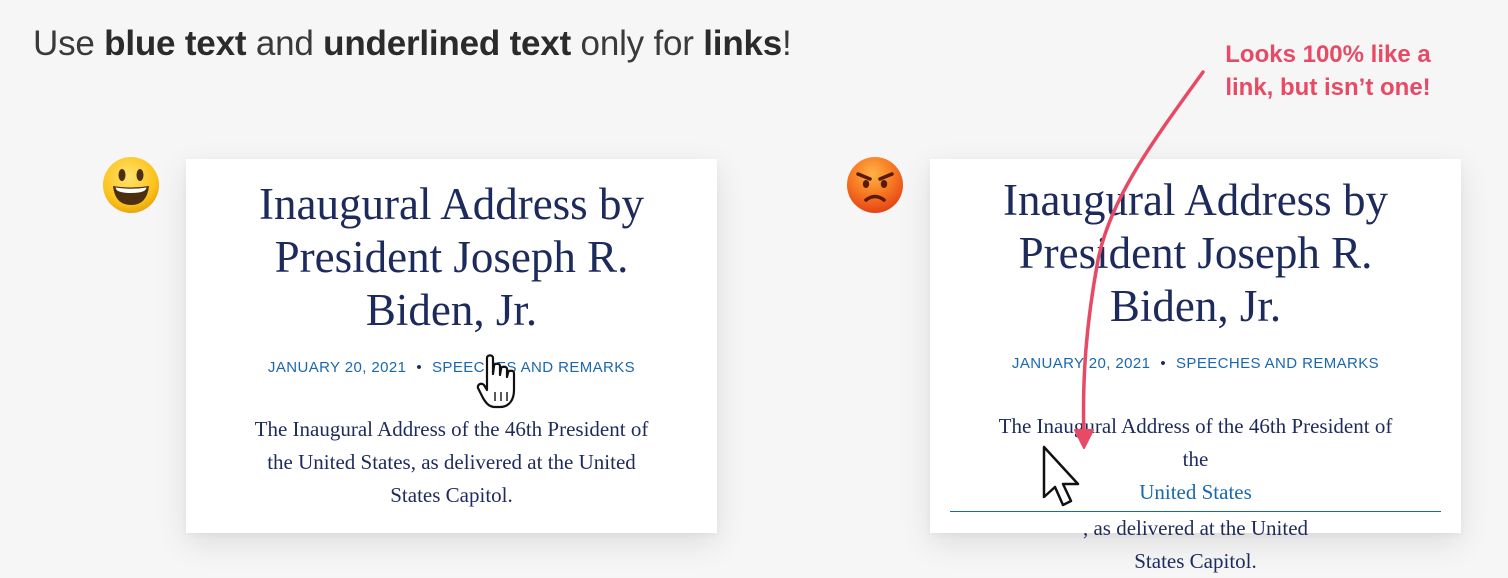  Describe the element at coordinates (496, 381) in the screenshot. I see `hand-pointer-cursor-icon` at that location.